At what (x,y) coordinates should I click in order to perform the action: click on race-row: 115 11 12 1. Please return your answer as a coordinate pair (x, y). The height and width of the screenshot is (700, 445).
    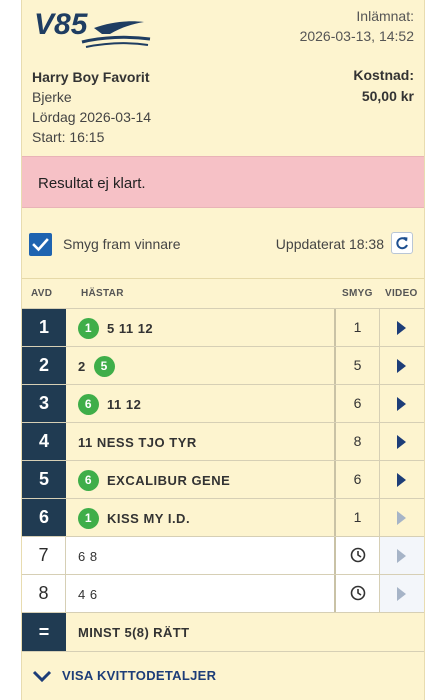
    Looking at the image, I should click on (223, 327).